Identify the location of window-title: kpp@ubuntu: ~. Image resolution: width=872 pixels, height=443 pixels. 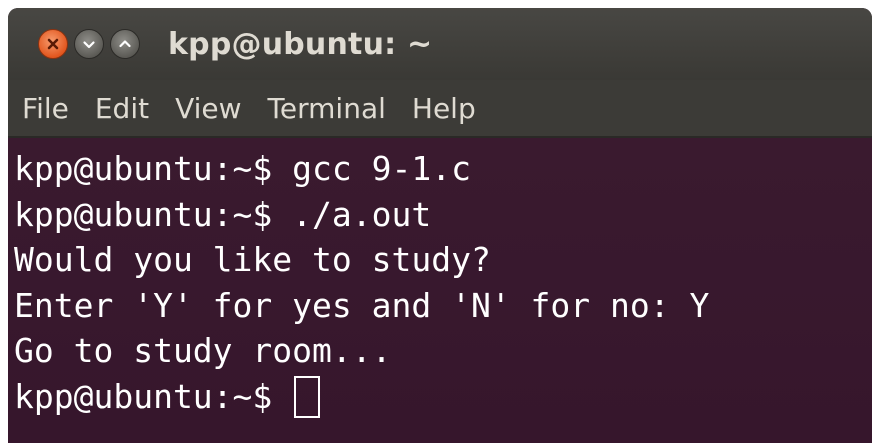
(300, 44).